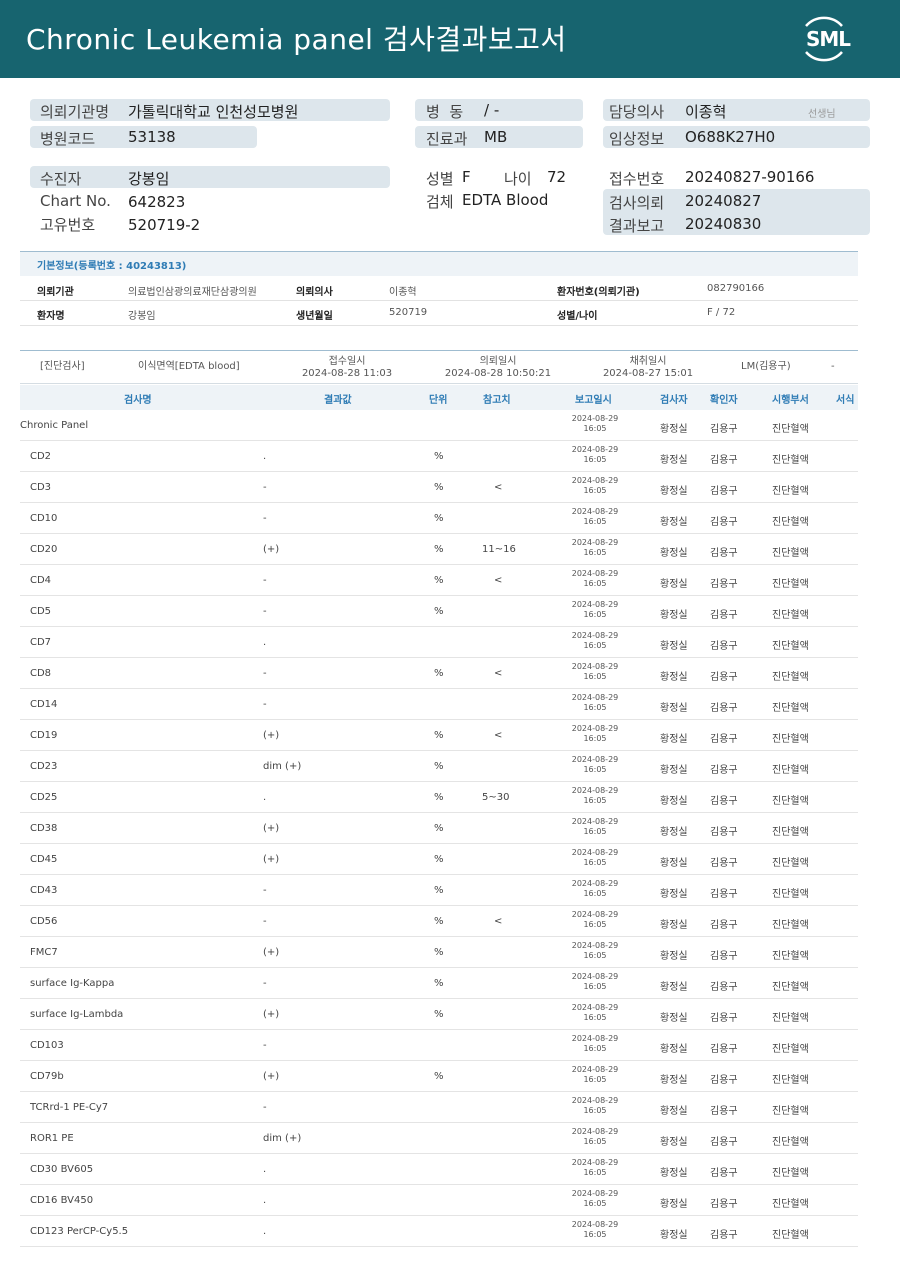  What do you see at coordinates (112, 266) in the screenshot?
I see `basic-info-title: 기본정보(등록번호 : 40243813)` at bounding box center [112, 266].